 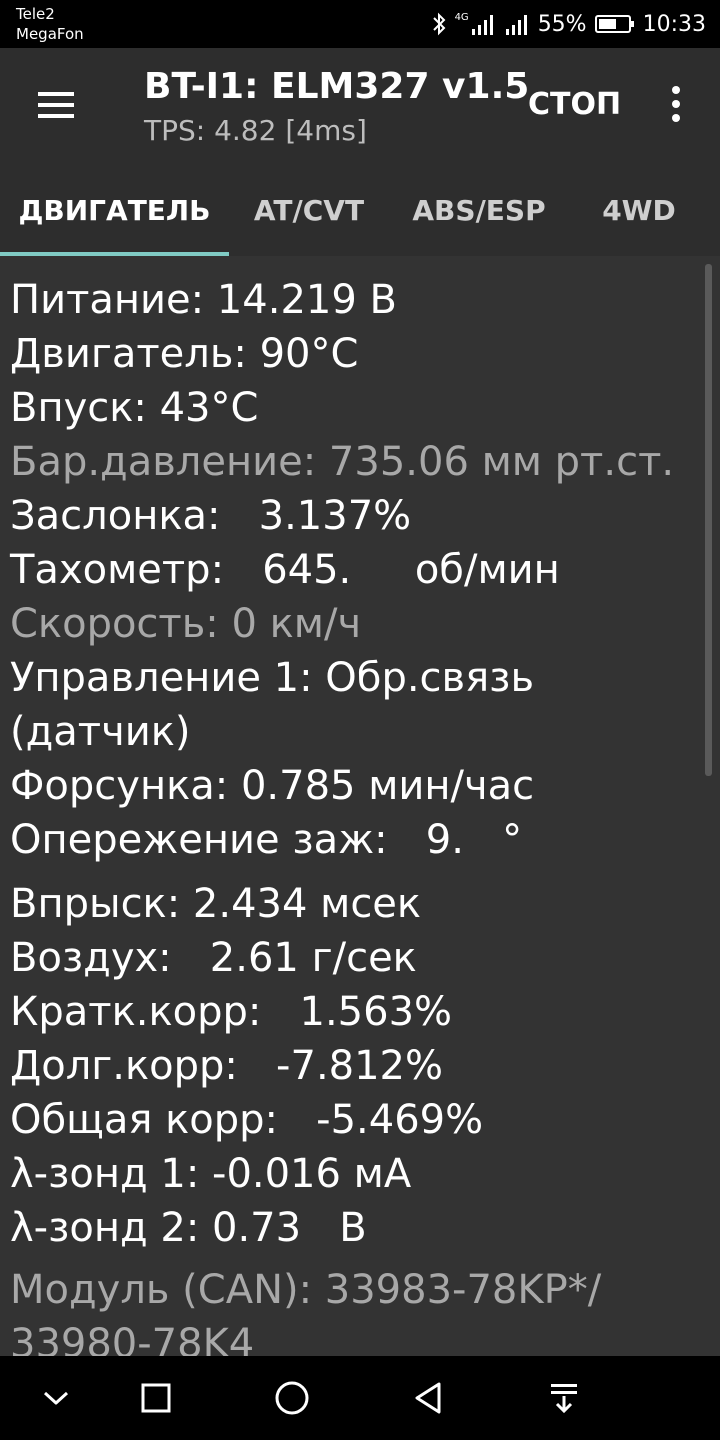 I want to click on notification-pull-button, so click(x=564, y=1398).